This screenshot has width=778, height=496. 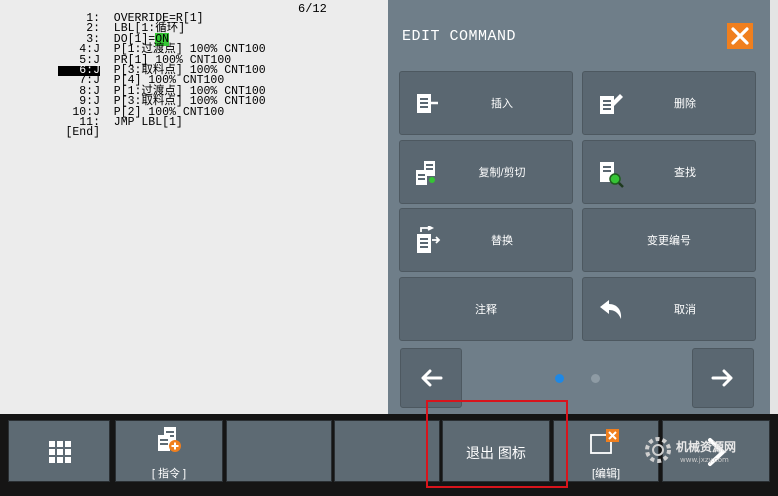 What do you see at coordinates (669, 172) in the screenshot?
I see `find-button: 查找` at bounding box center [669, 172].